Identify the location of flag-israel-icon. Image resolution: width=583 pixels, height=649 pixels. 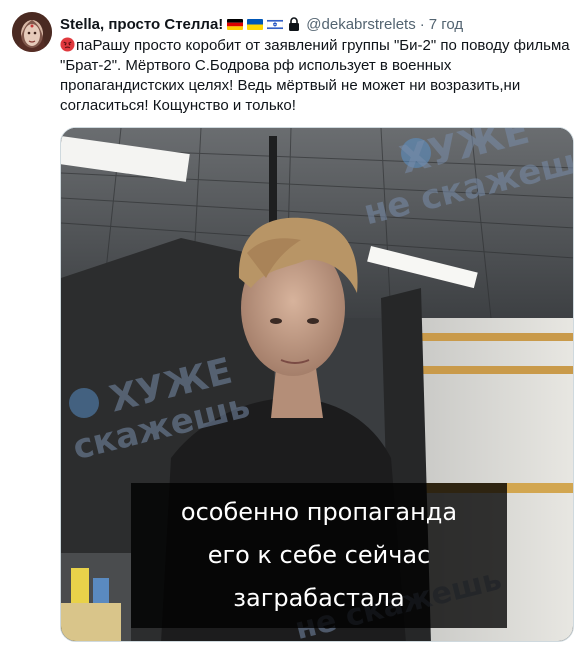
(275, 24).